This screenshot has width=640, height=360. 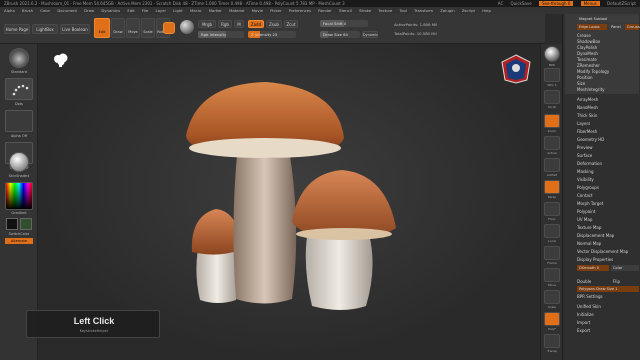 What do you see at coordinates (236, 10) in the screenshot?
I see `menu-material: Material` at bounding box center [236, 10].